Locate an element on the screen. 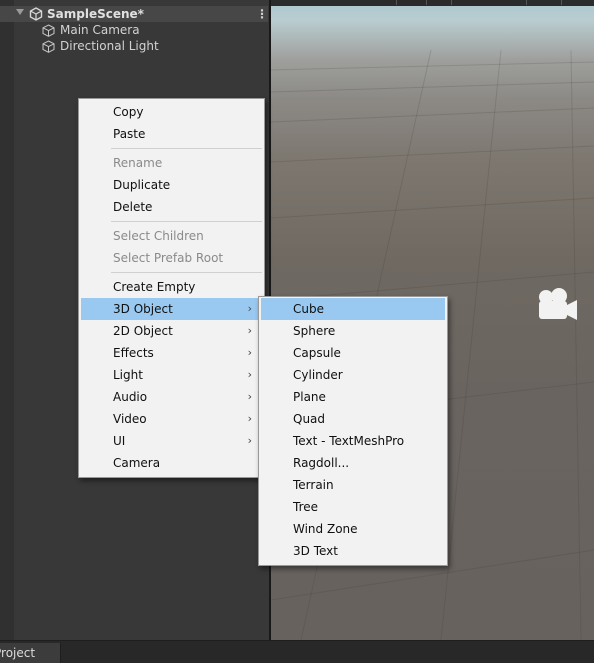  hierarchy-item-label: Main Camera is located at coordinates (100, 30).